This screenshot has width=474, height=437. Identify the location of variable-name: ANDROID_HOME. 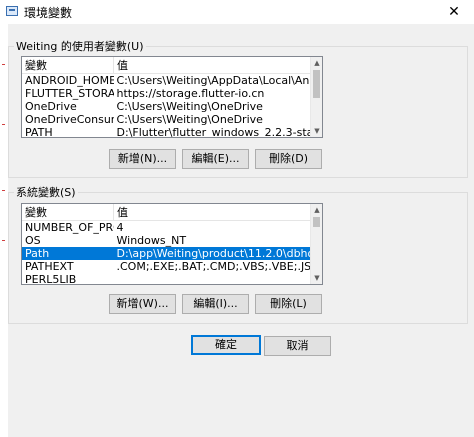
(69, 80).